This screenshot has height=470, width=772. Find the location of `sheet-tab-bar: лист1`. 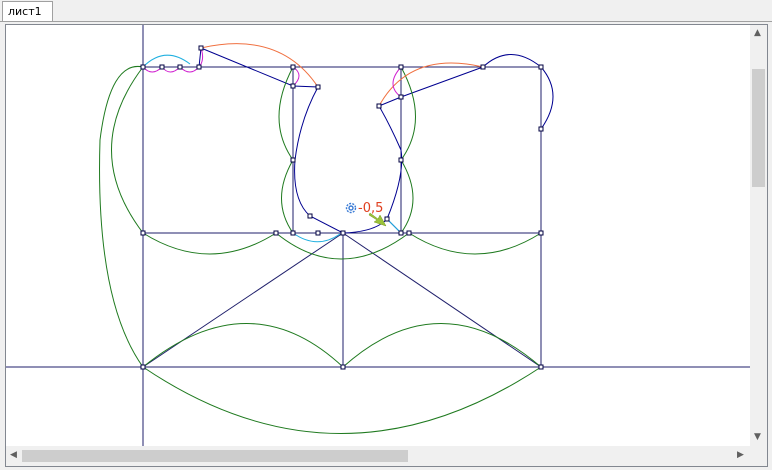

sheet-tab-bar: лист1 is located at coordinates (386, 11).